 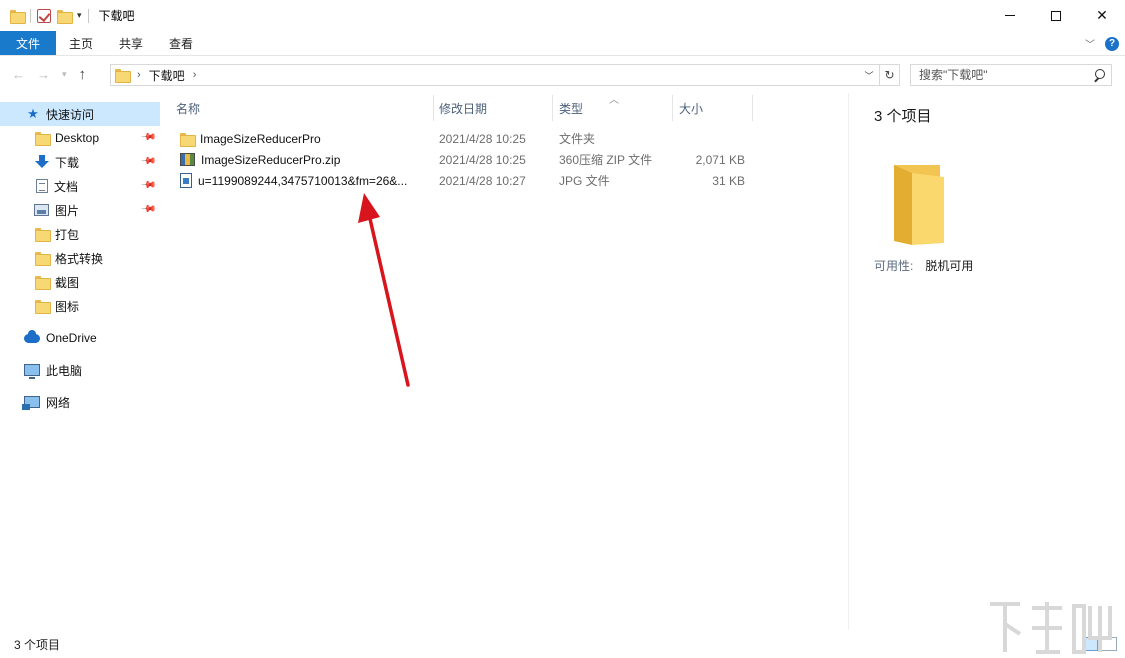 I want to click on sidebar-item-pack: 打包, so click(x=80, y=234).